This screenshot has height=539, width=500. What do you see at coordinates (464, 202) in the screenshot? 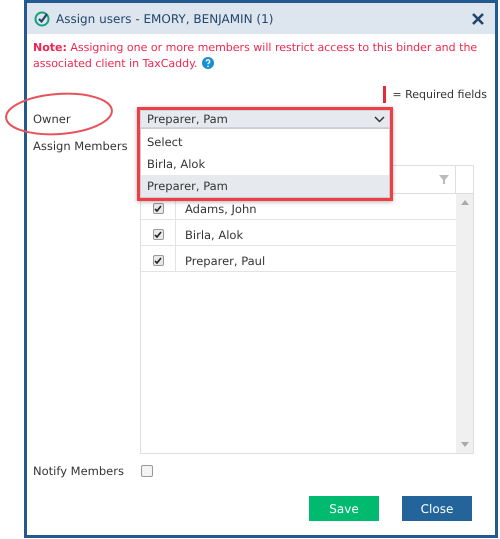
I see `scroll-up-icon` at bounding box center [464, 202].